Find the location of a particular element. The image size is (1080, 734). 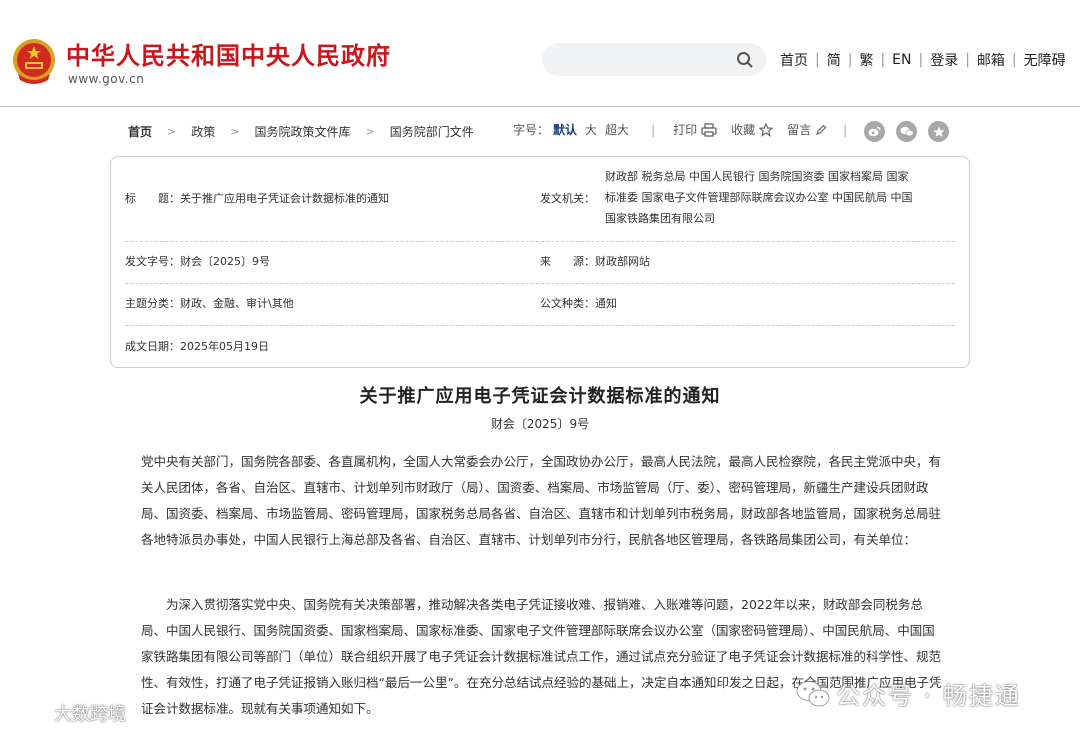

breadcrumb-home: 首页 is located at coordinates (140, 131).